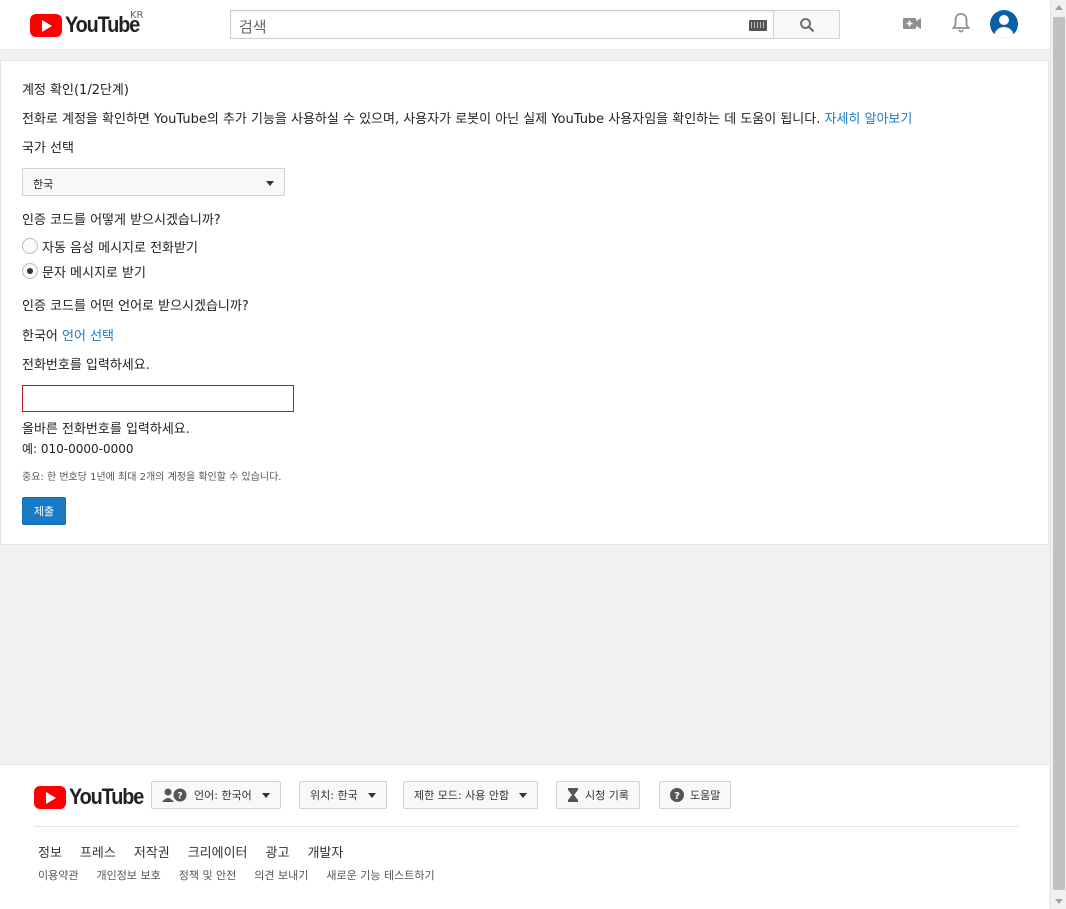 The height and width of the screenshot is (909, 1066). I want to click on help-button: ? 도움말, so click(695, 795).